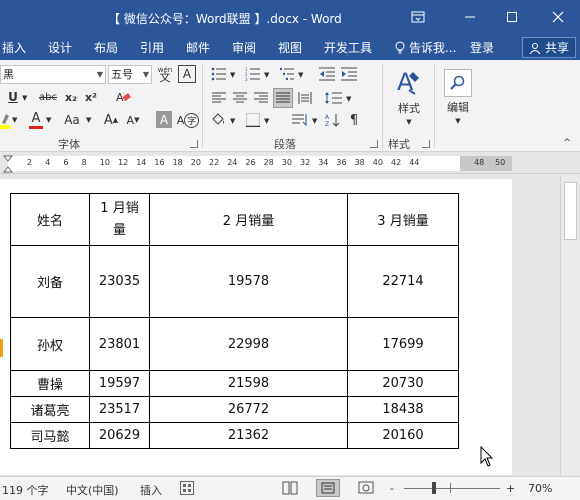 This screenshot has height=500, width=580. I want to click on bullets-icon, so click(219, 74).